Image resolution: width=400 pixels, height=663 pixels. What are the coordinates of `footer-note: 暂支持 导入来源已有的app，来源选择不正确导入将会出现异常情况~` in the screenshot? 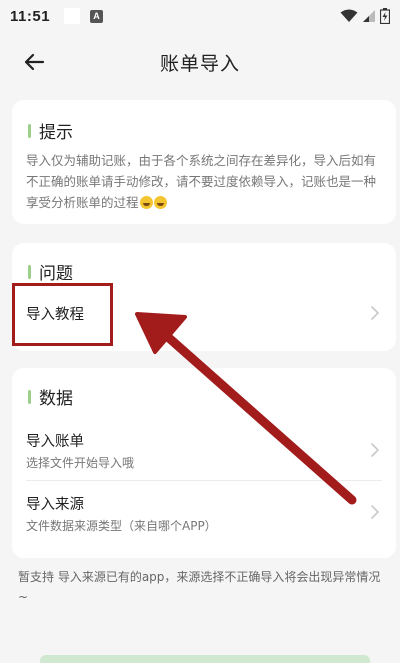 It's located at (199, 587).